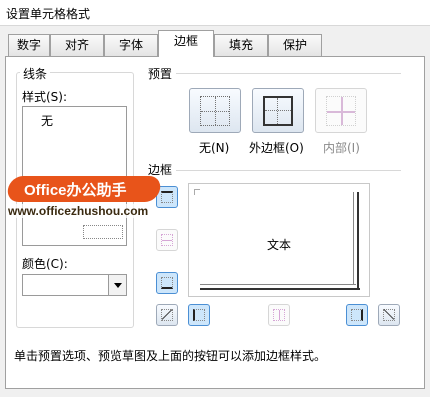 Image resolution: width=430 pixels, height=397 pixels. I want to click on preset-inside-icon, so click(341, 110).